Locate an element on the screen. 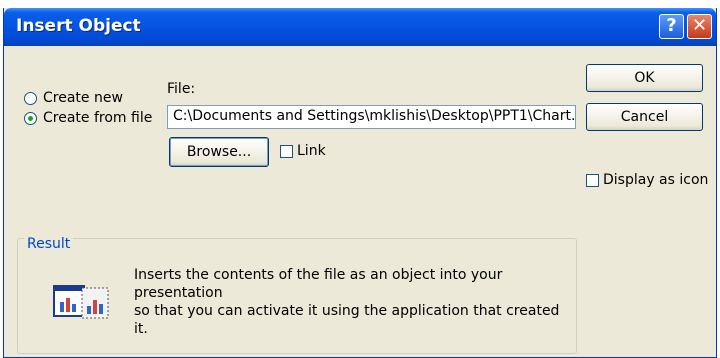 This screenshot has width=720, height=358. link-checkbox: Link is located at coordinates (303, 151).